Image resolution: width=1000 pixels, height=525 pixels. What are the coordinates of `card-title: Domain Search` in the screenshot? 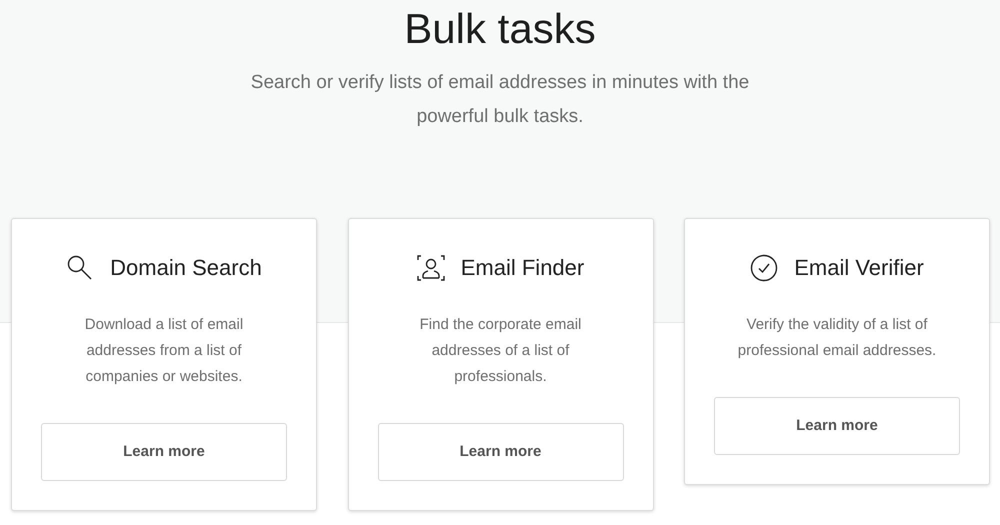 It's located at (186, 268).